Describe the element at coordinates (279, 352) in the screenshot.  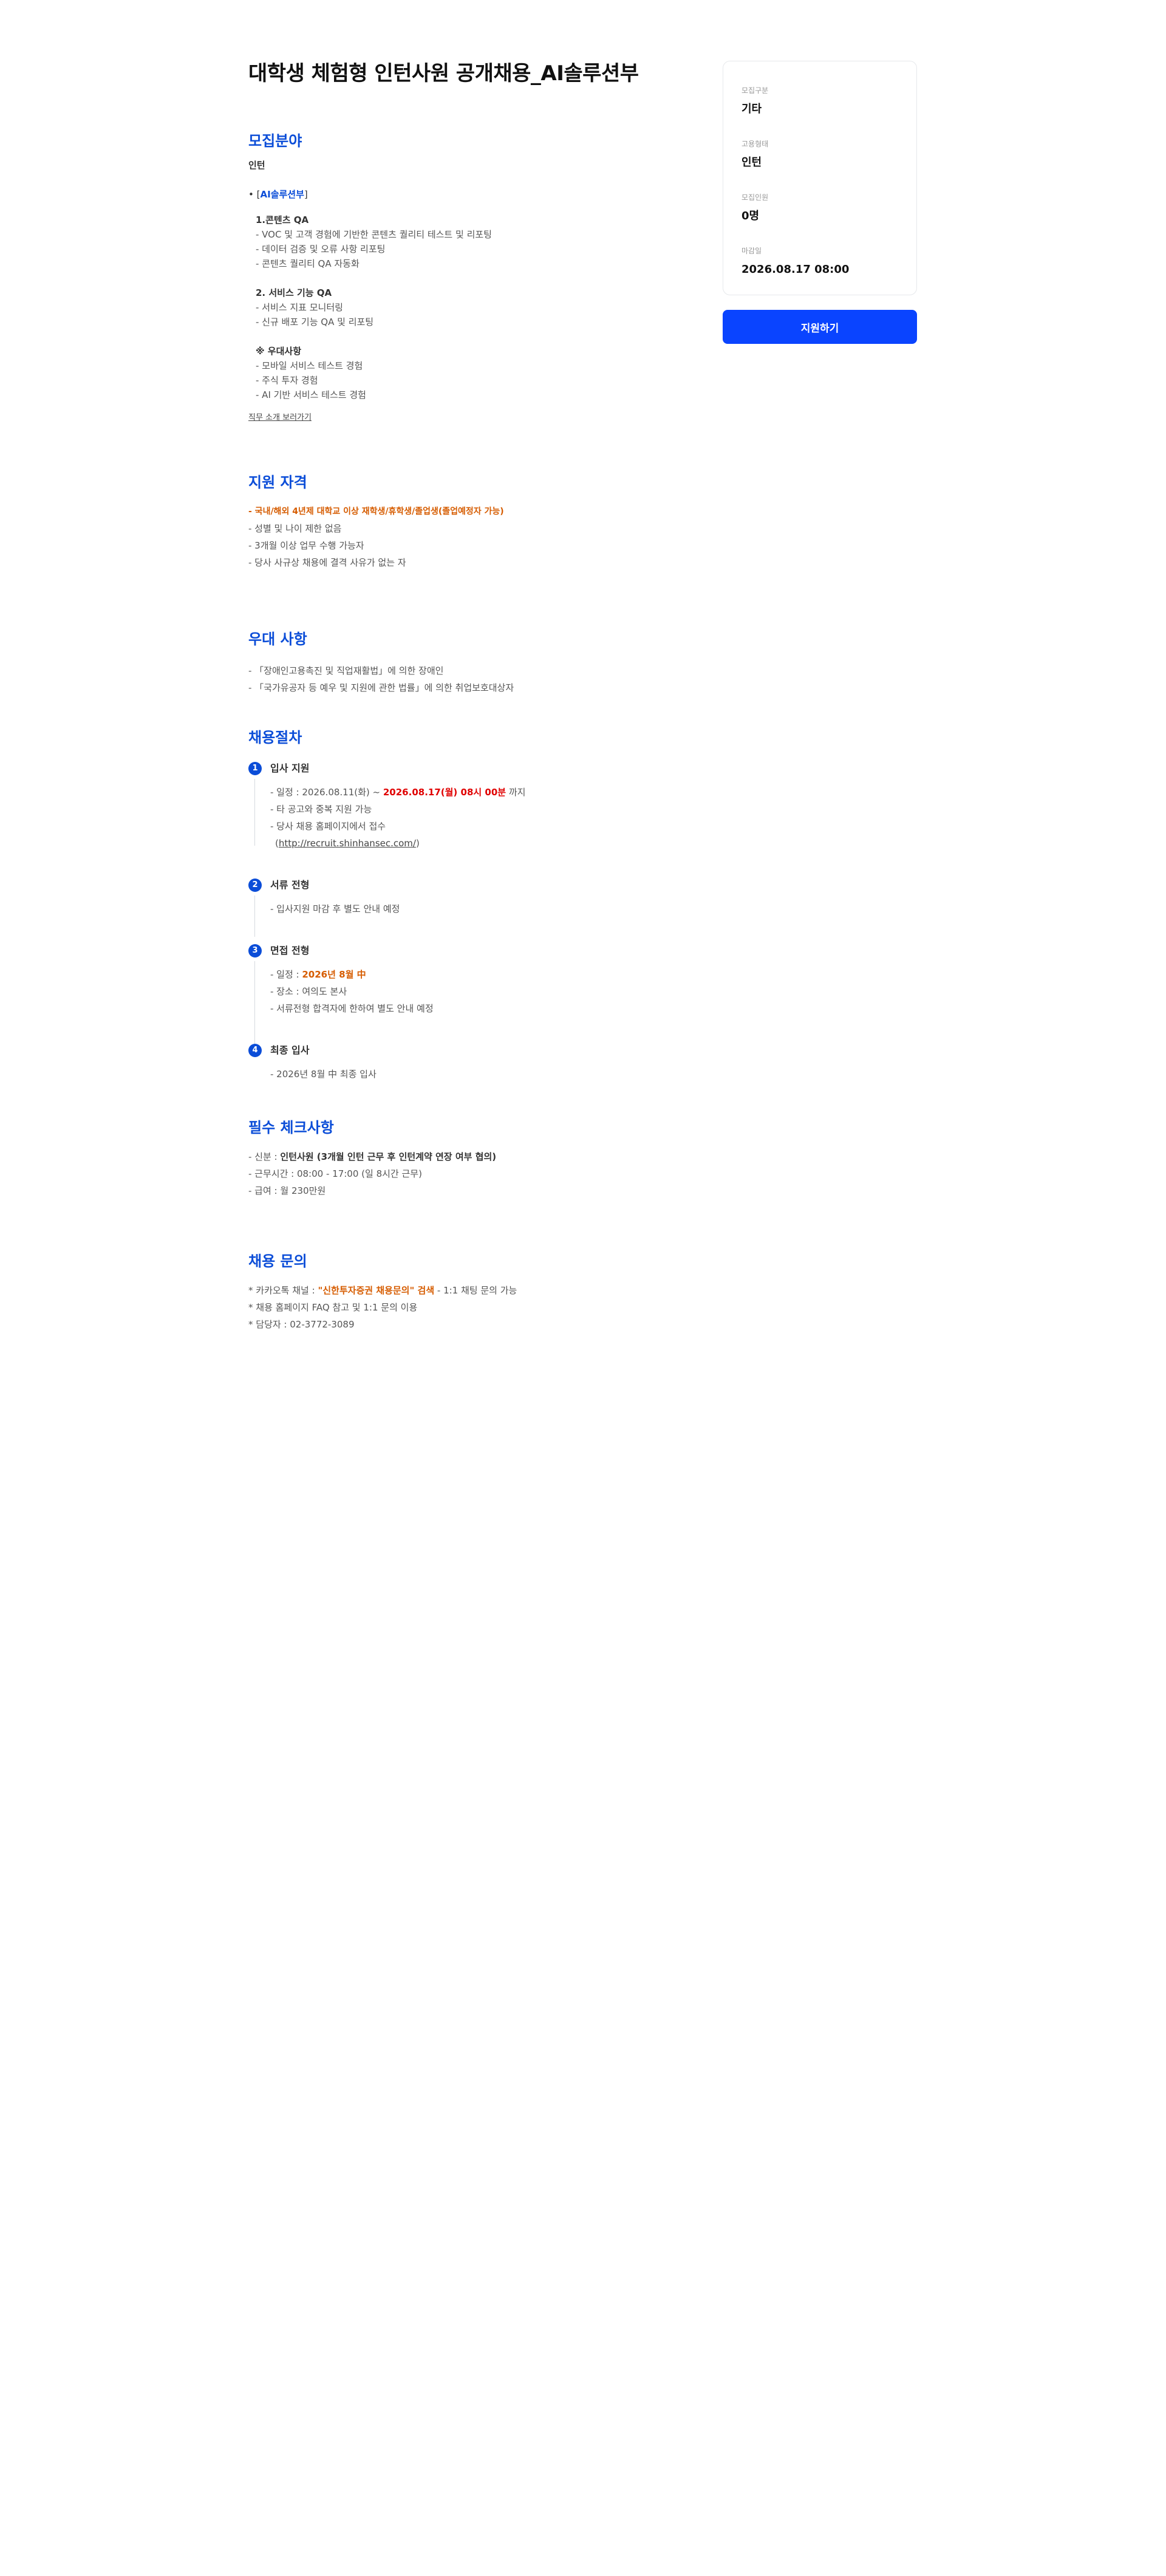
I see `preferred-title: ※ 우대사항` at that location.